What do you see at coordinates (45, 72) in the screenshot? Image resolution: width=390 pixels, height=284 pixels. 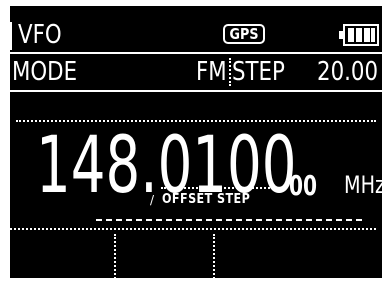 I see `mode-label: MODE` at bounding box center [45, 72].